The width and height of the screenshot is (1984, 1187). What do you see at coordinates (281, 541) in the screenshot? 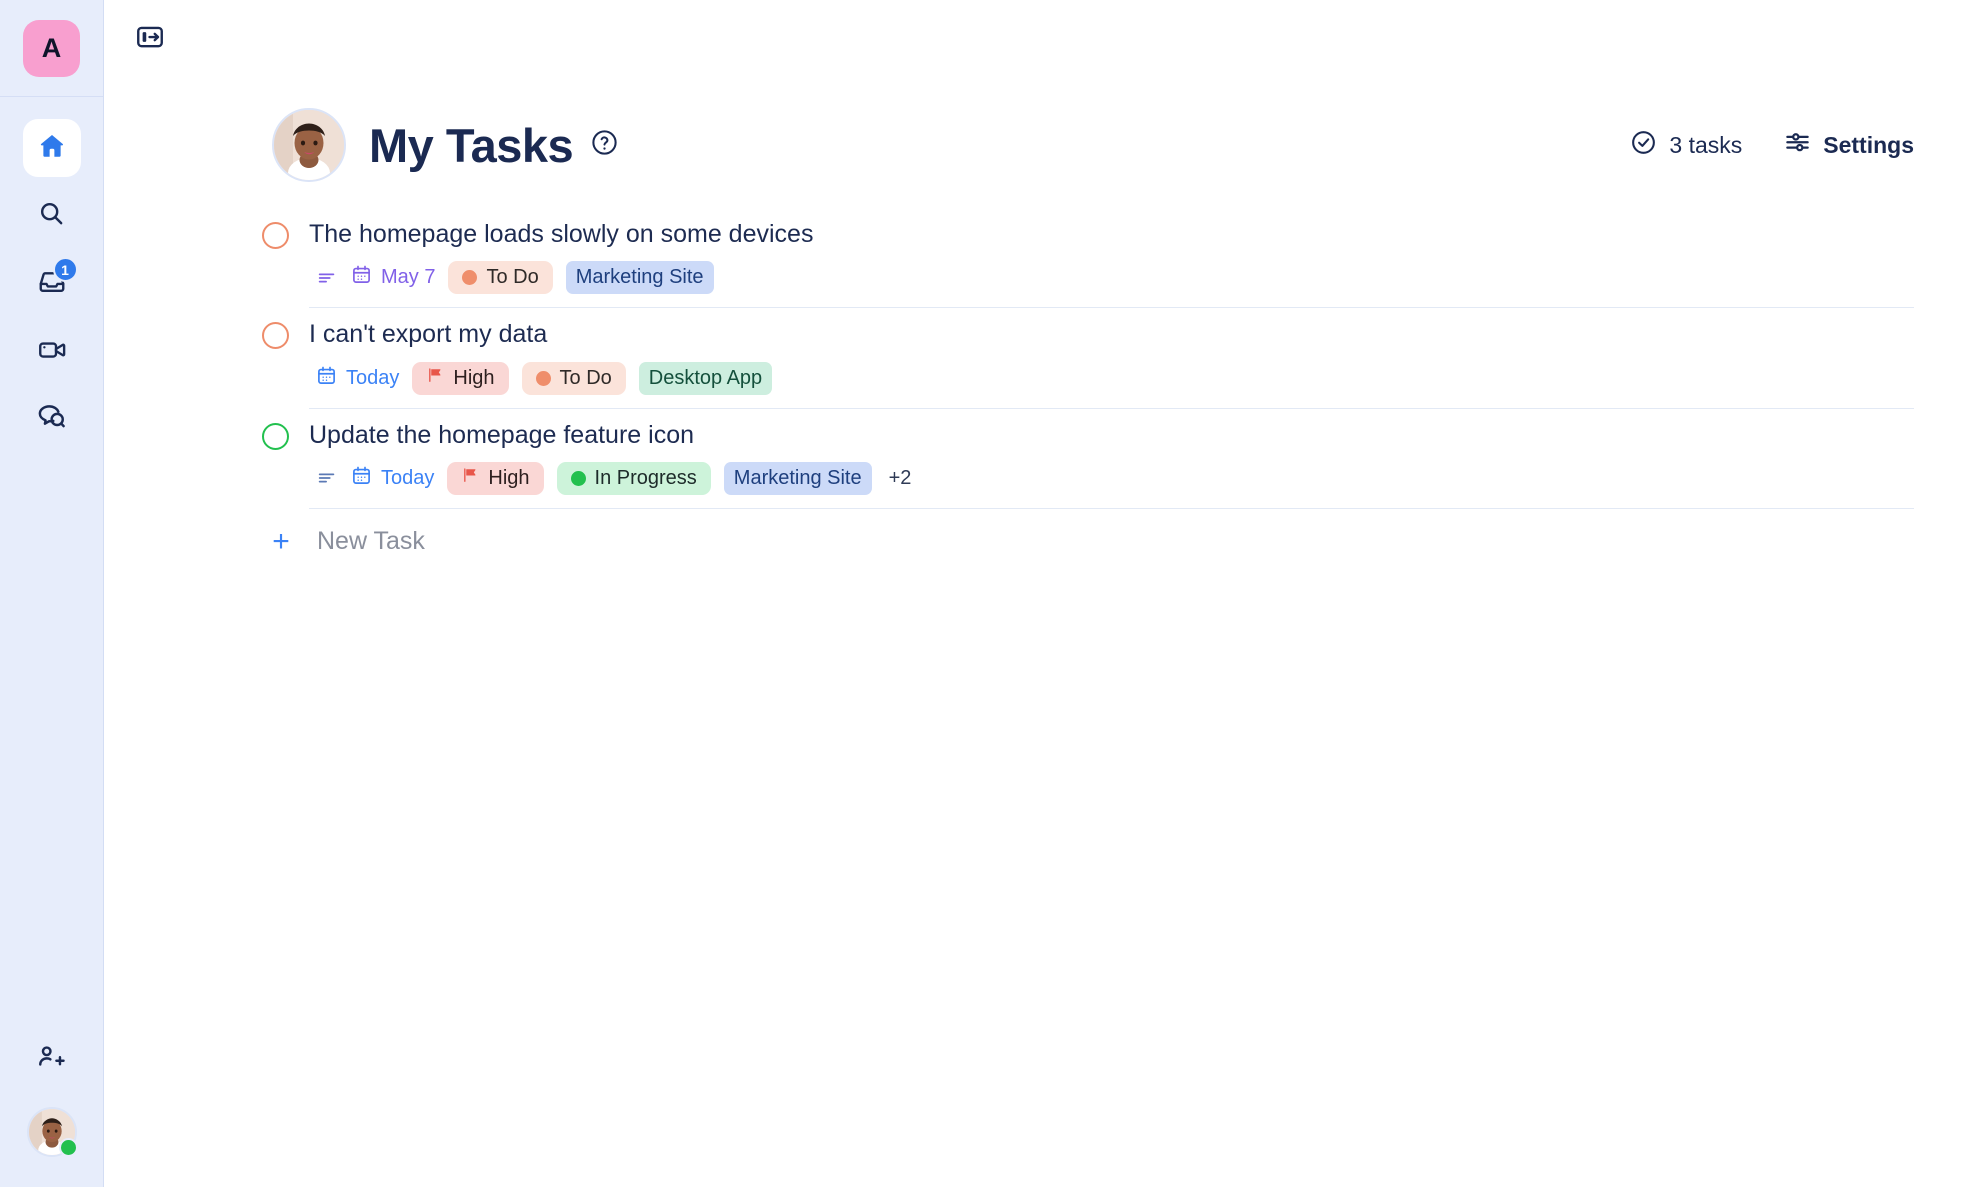
I see `plus-icon: +` at bounding box center [281, 541].